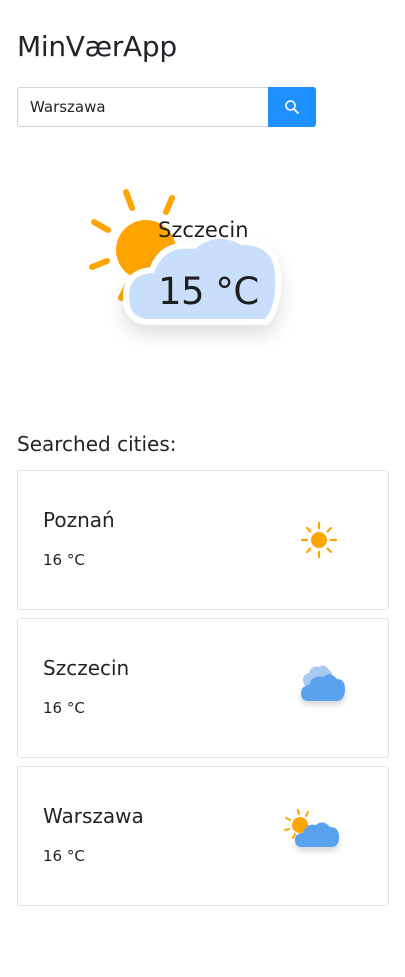 This screenshot has width=405, height=977. What do you see at coordinates (86, 668) in the screenshot?
I see `city-name: Szczecin` at bounding box center [86, 668].